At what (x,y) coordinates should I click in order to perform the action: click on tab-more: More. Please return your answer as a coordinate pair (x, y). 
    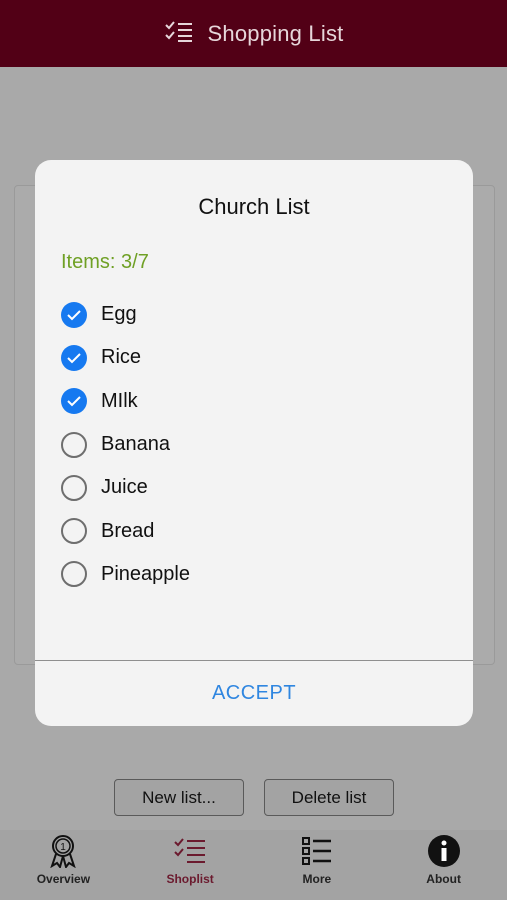
    Looking at the image, I should click on (317, 865).